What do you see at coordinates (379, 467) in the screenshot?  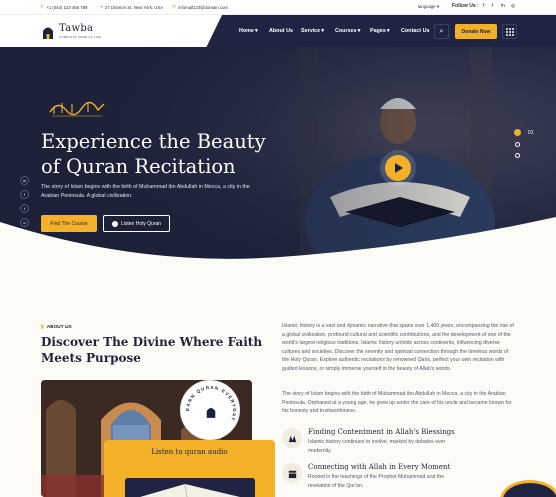 I see `feature-title-2: Connecting with Allah in Every Moment` at bounding box center [379, 467].